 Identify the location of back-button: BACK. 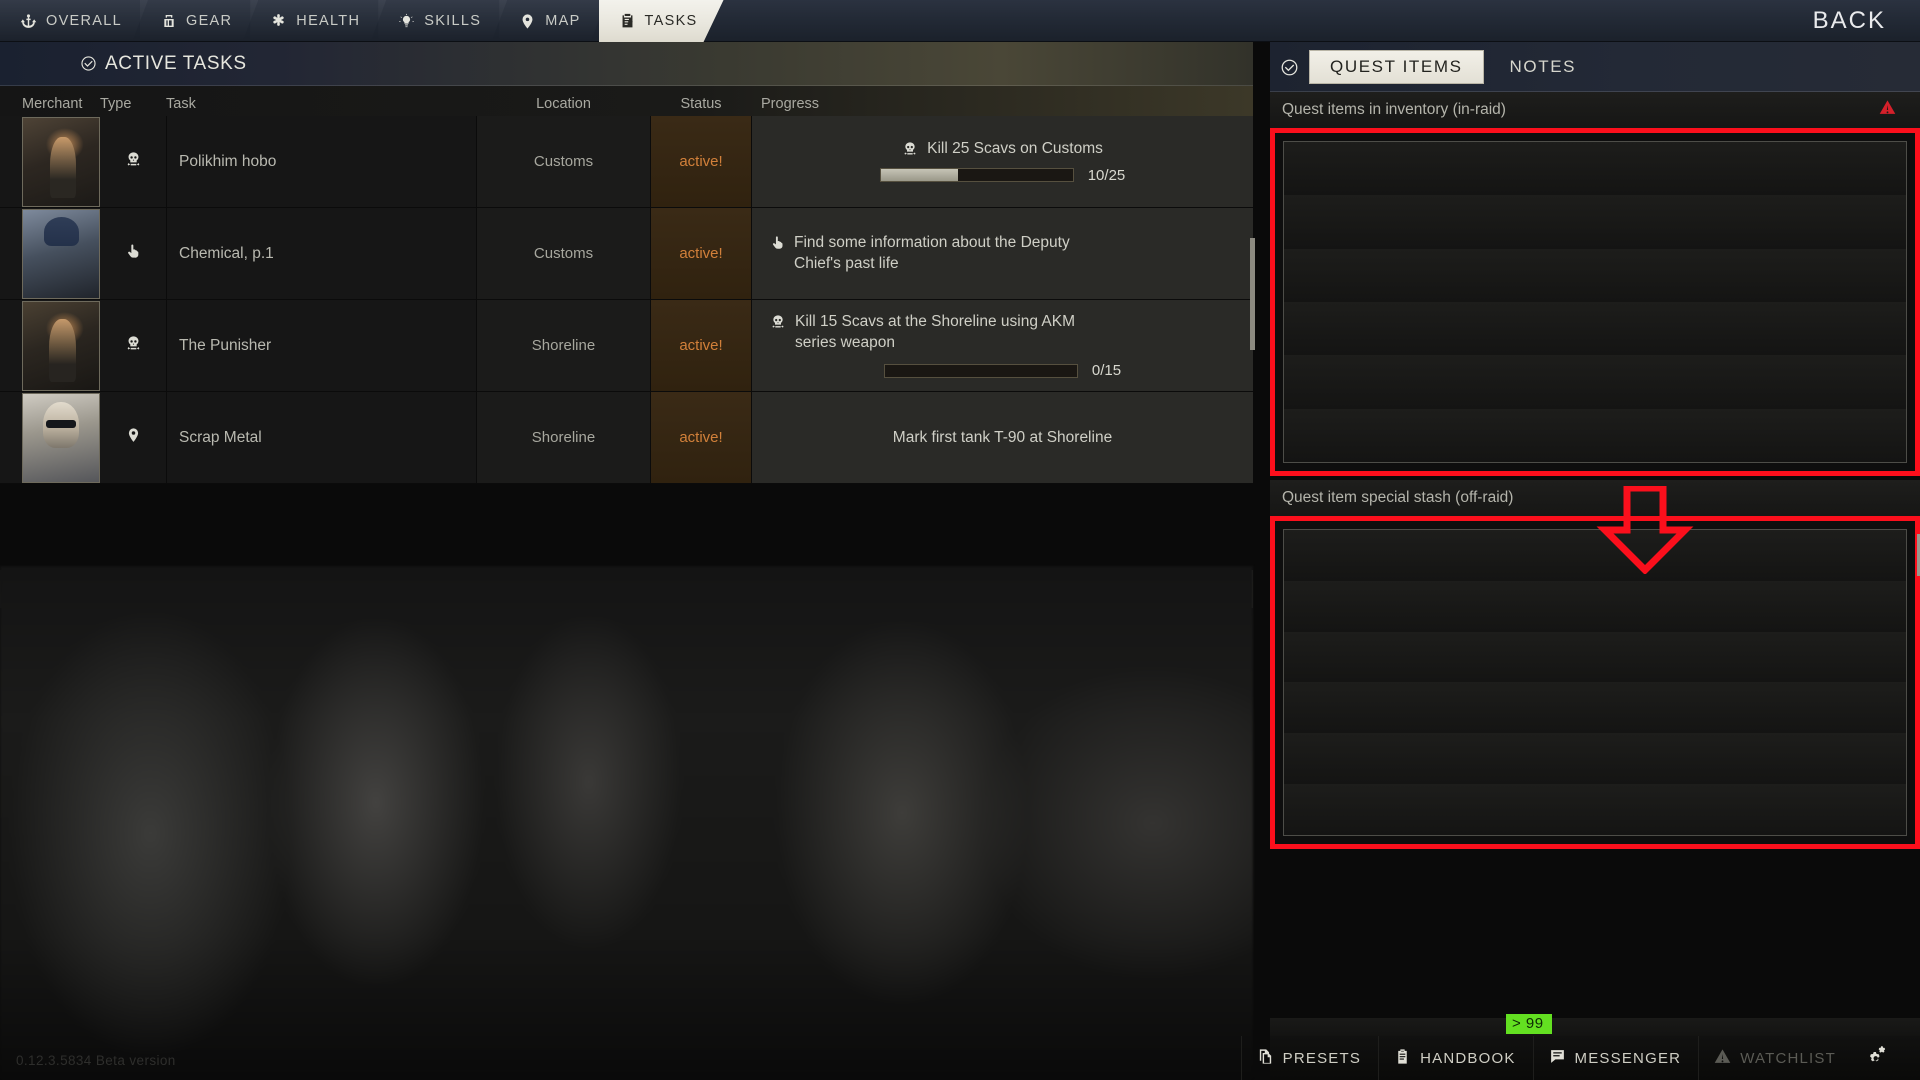
(1849, 21).